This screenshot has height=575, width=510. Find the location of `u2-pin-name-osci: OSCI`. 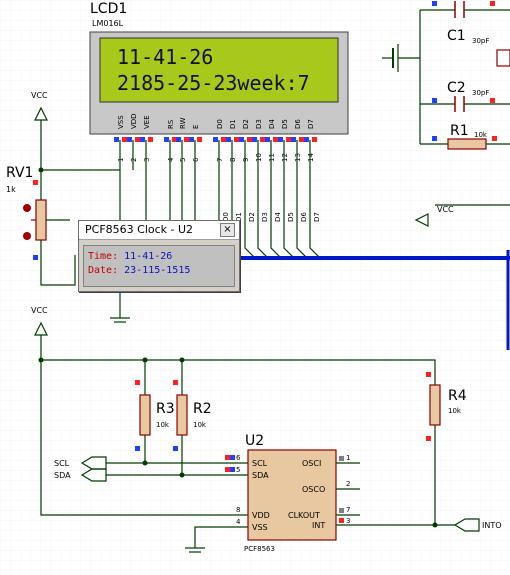

u2-pin-name-osci: OSCI is located at coordinates (311, 463).